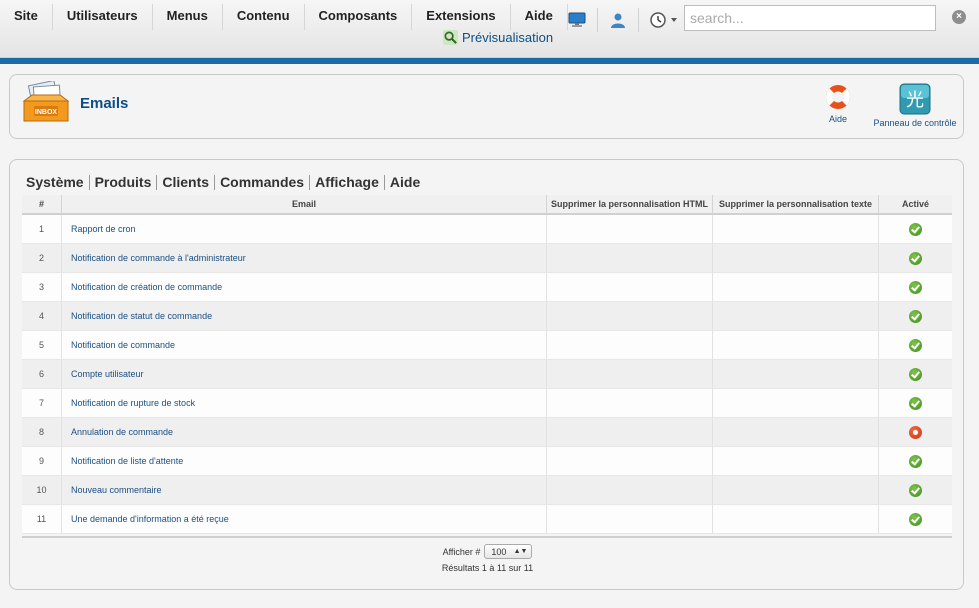 This screenshot has width=979, height=608. What do you see at coordinates (959, 17) in the screenshot?
I see `clear-search-icon: ×` at bounding box center [959, 17].